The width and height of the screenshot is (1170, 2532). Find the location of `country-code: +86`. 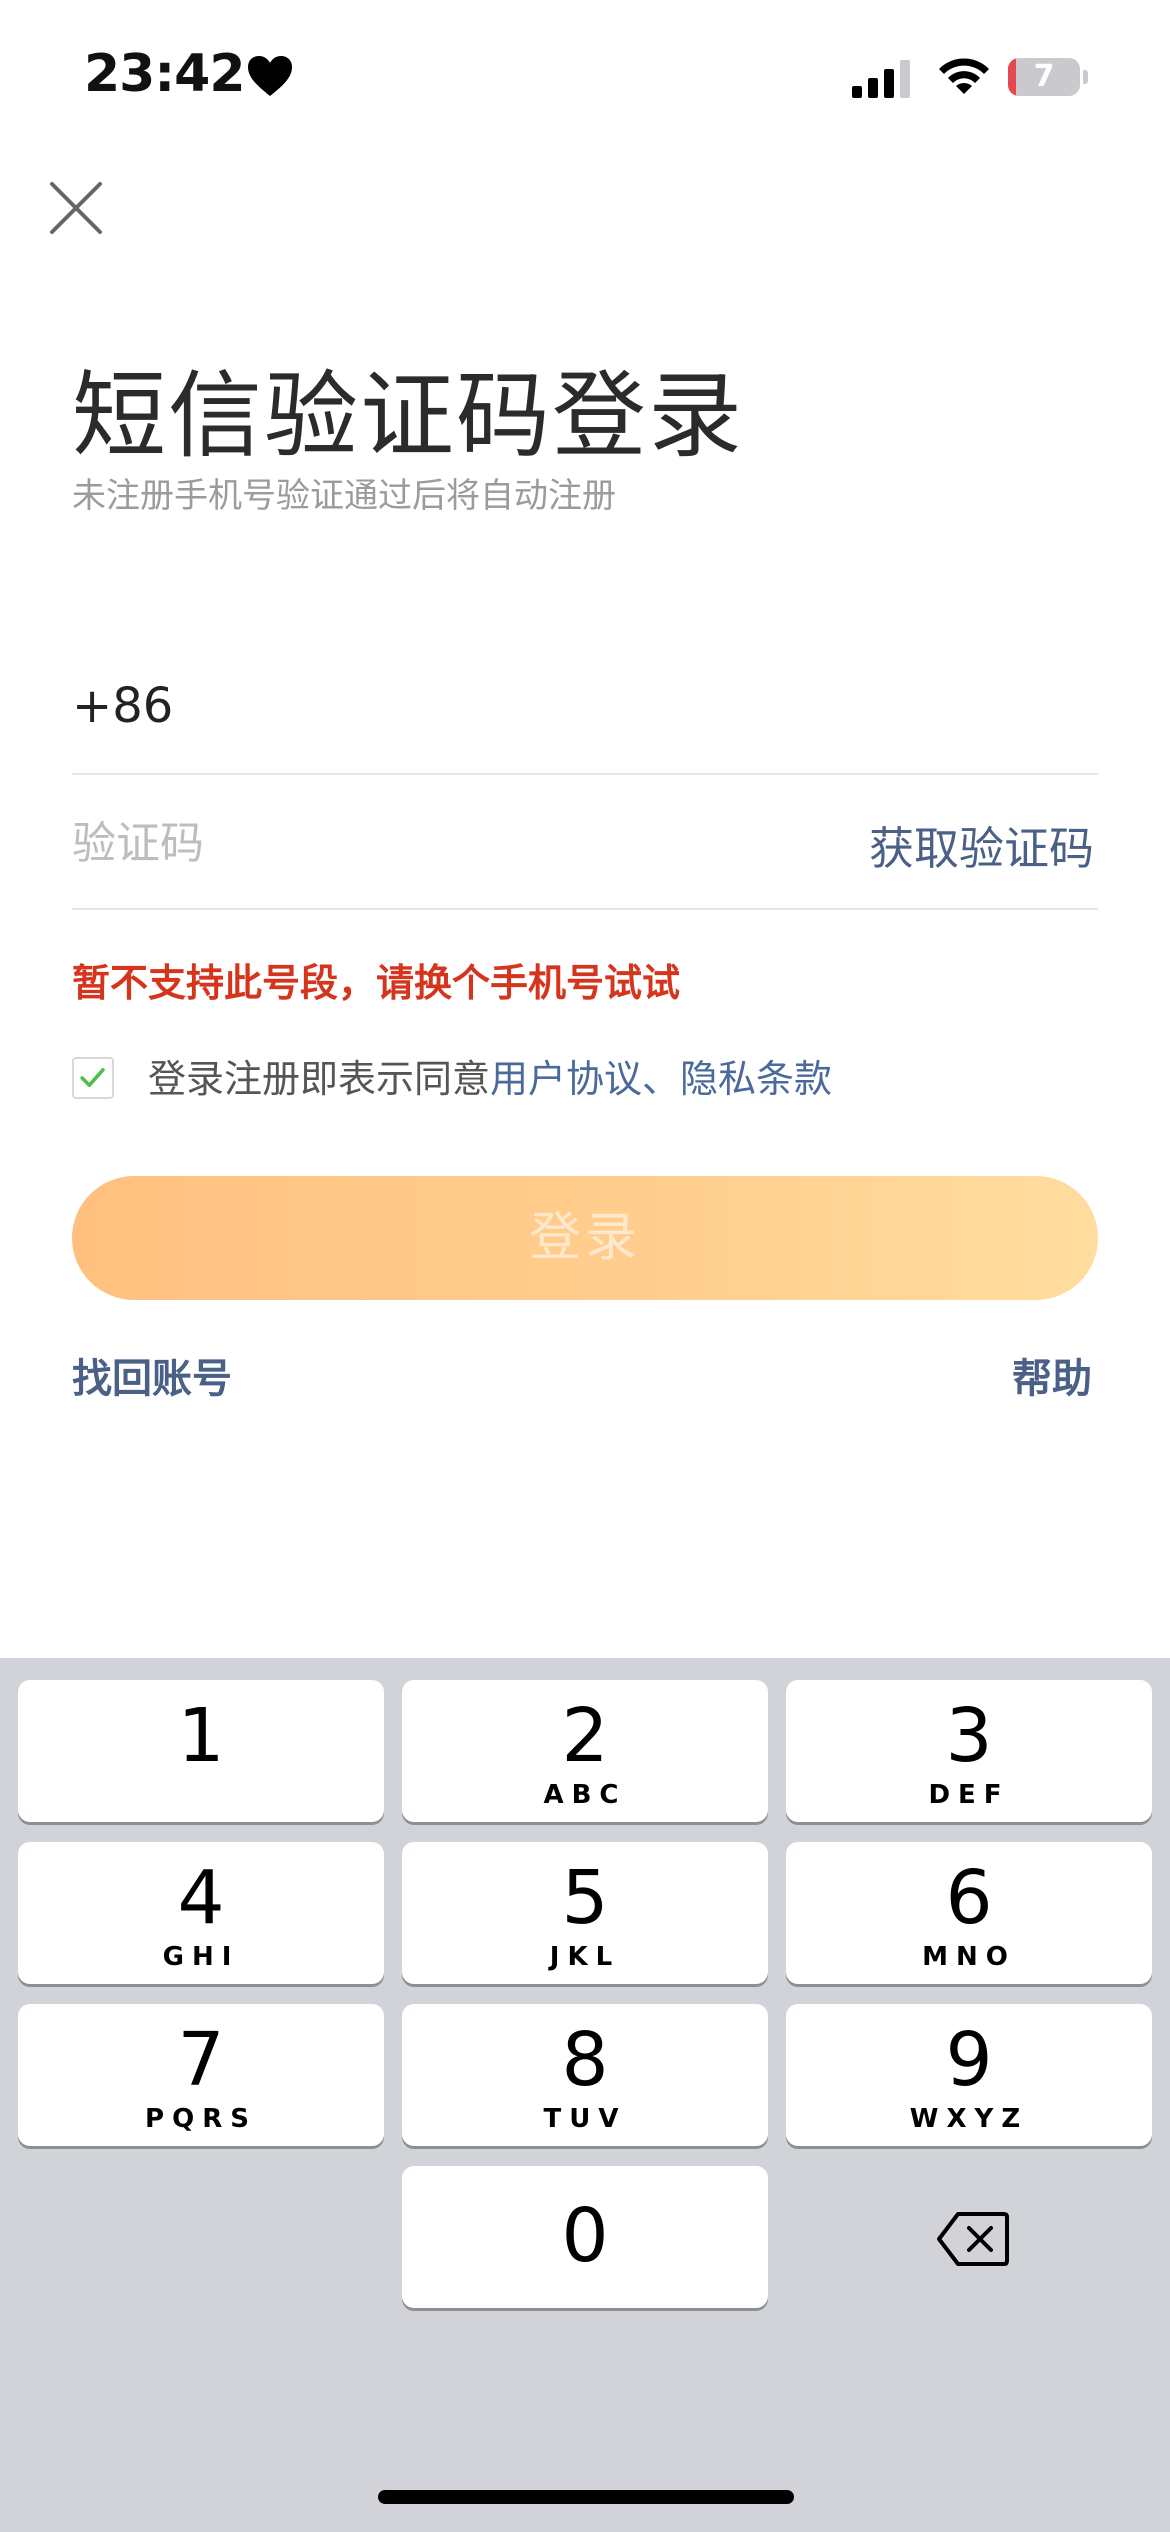

country-code: +86 is located at coordinates (122, 706).